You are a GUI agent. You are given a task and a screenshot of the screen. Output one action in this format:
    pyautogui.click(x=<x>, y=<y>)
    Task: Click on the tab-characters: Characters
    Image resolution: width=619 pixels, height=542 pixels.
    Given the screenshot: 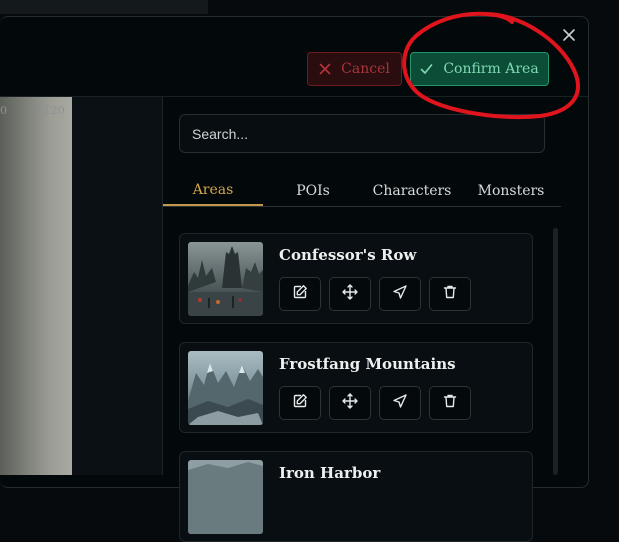 What is the action you would take?
    pyautogui.click(x=412, y=191)
    